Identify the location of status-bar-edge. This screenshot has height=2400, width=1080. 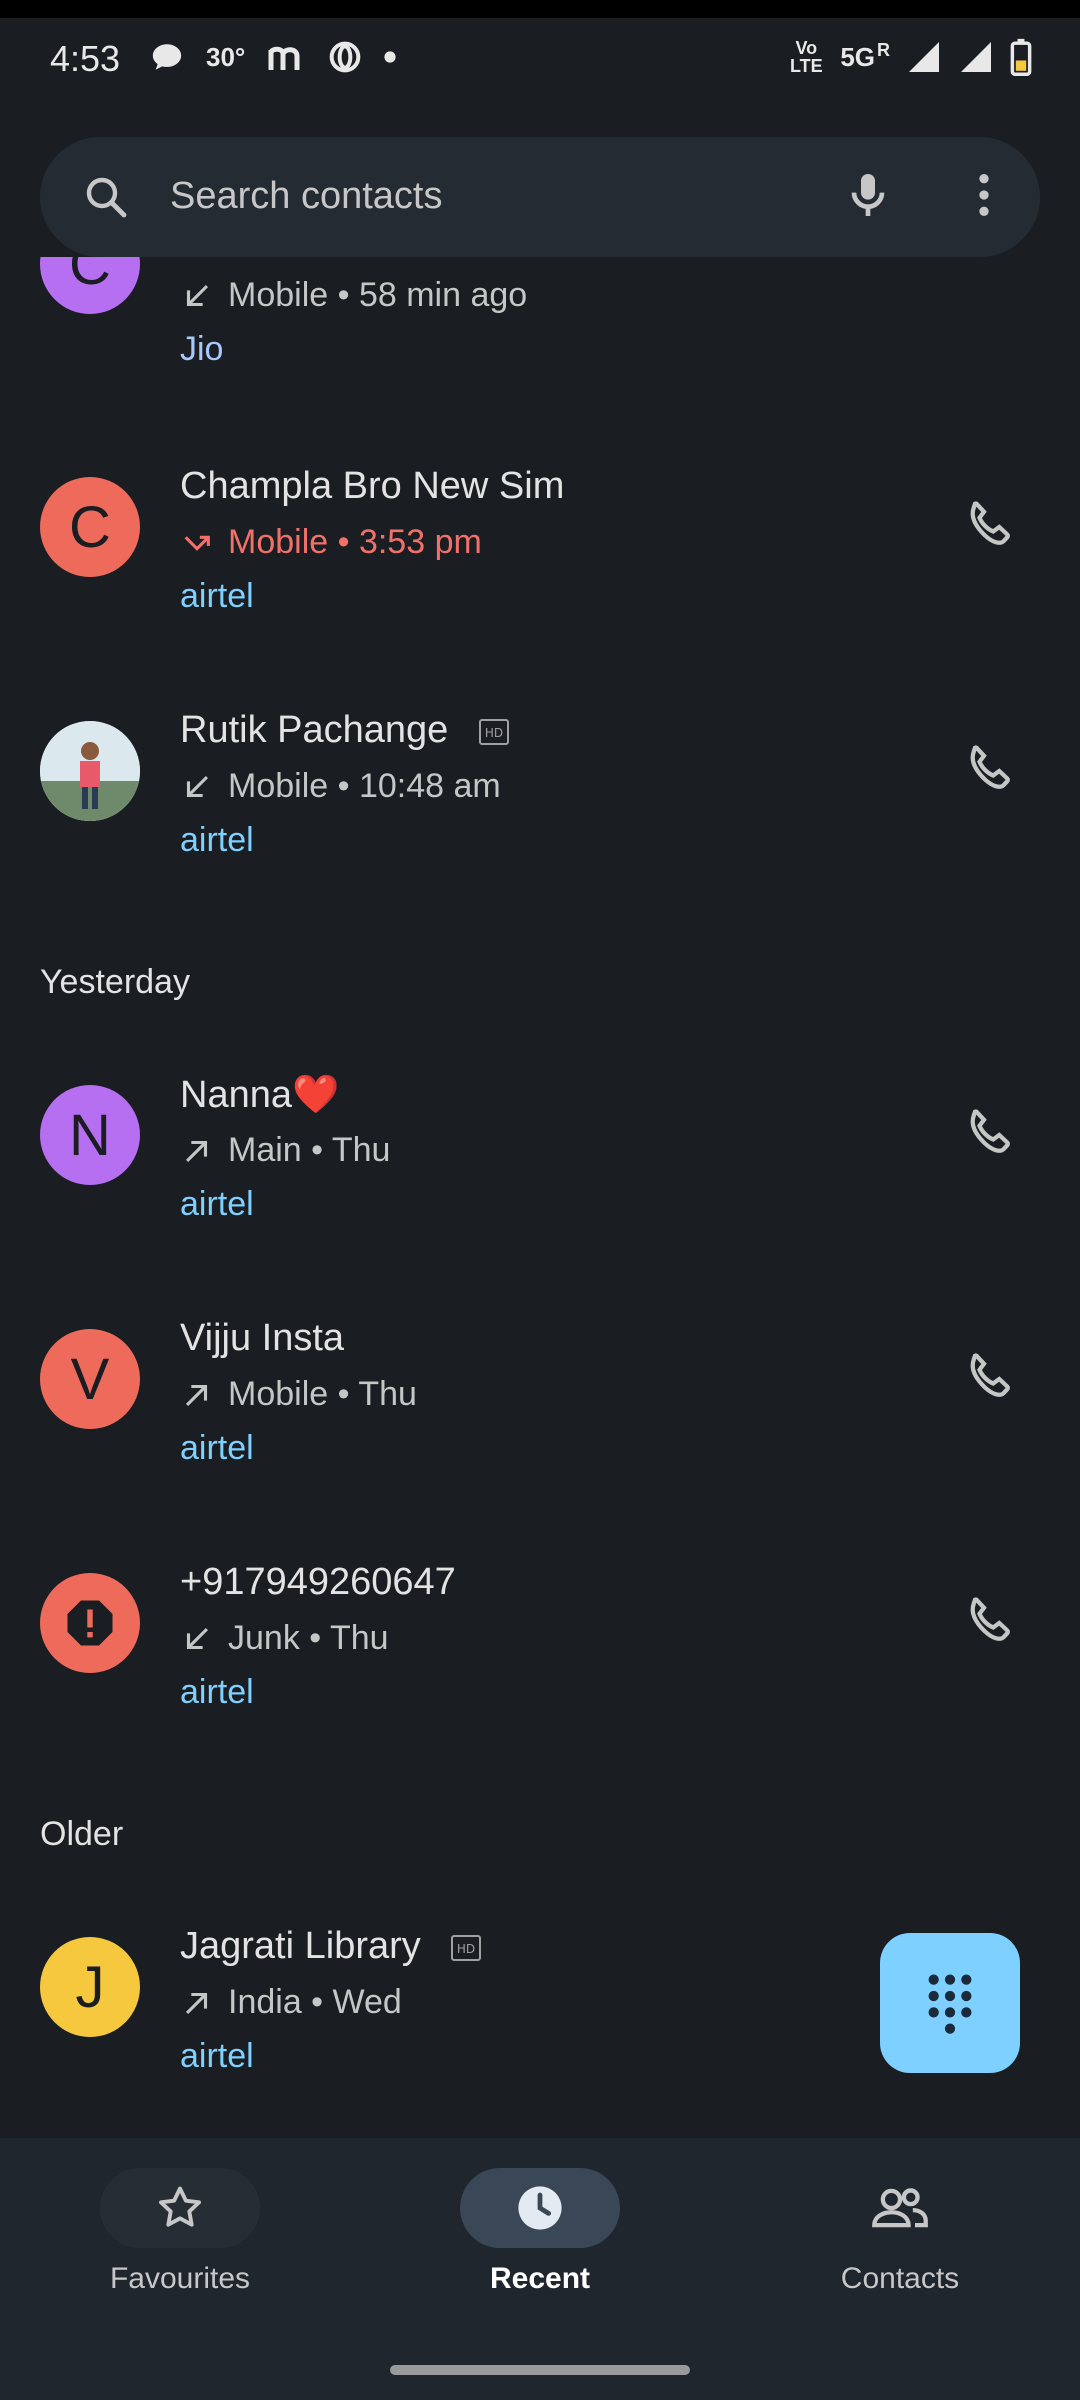
(540, 9).